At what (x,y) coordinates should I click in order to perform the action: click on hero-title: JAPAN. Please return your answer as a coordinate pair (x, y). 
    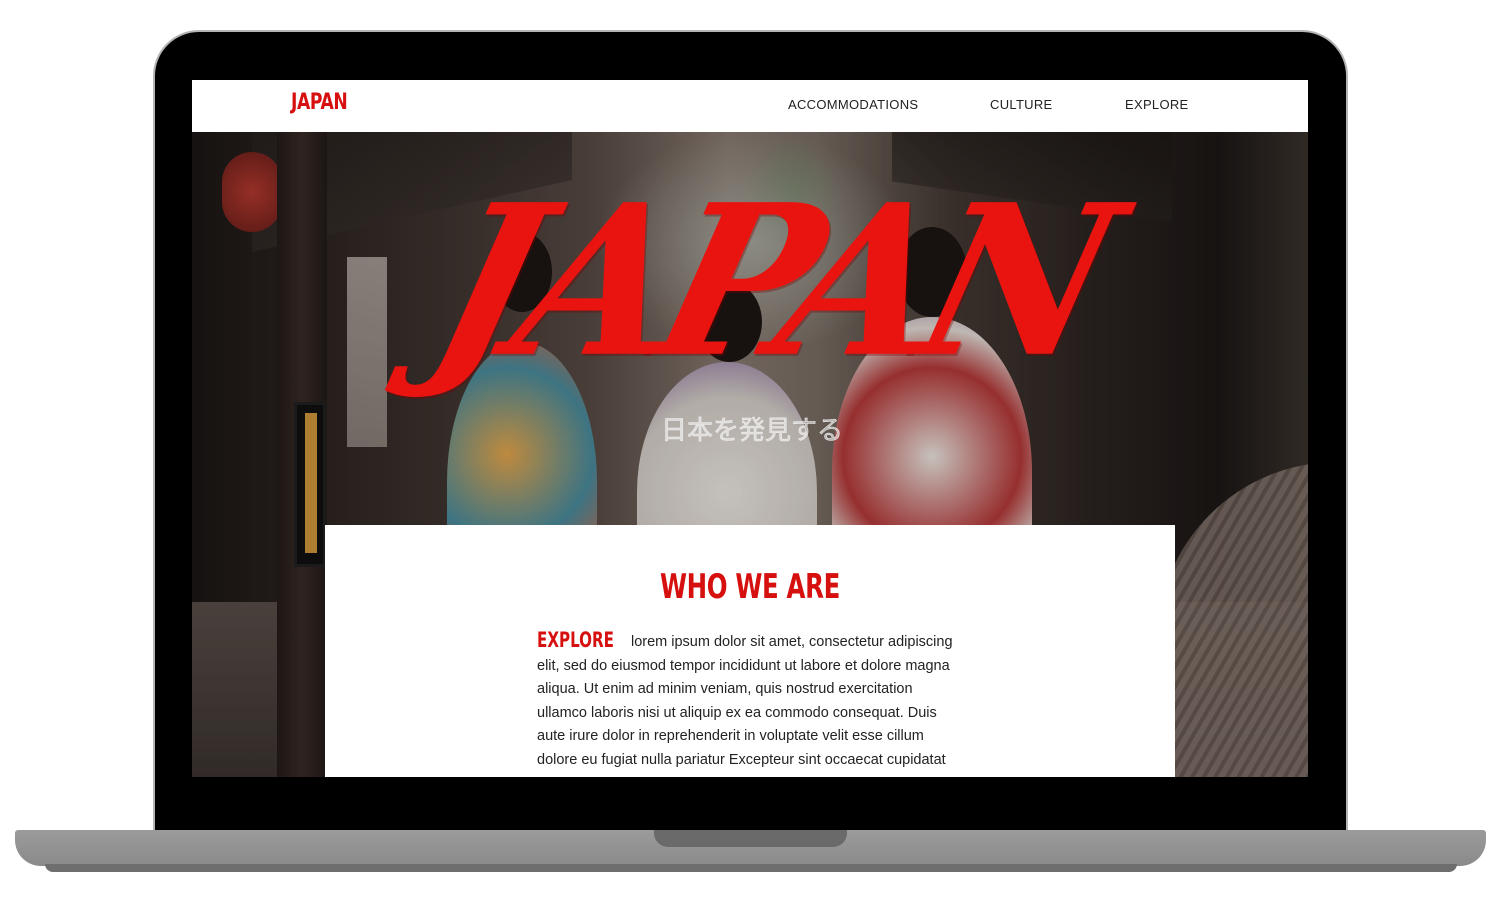
    Looking at the image, I should click on (770, 281).